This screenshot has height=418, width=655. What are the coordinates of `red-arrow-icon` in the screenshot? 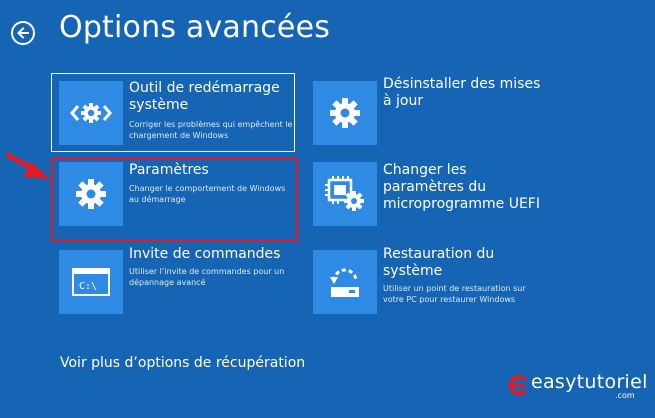 It's located at (28, 165).